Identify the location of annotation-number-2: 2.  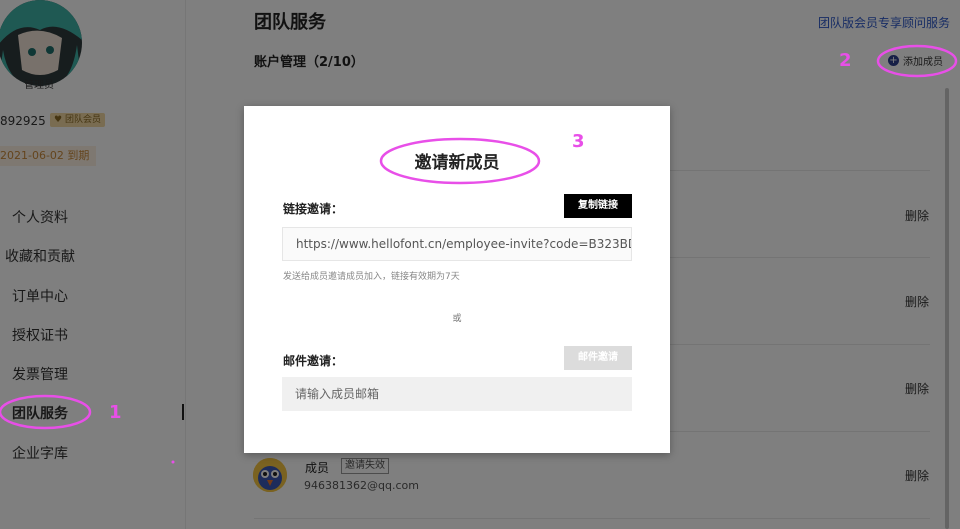
(845, 60).